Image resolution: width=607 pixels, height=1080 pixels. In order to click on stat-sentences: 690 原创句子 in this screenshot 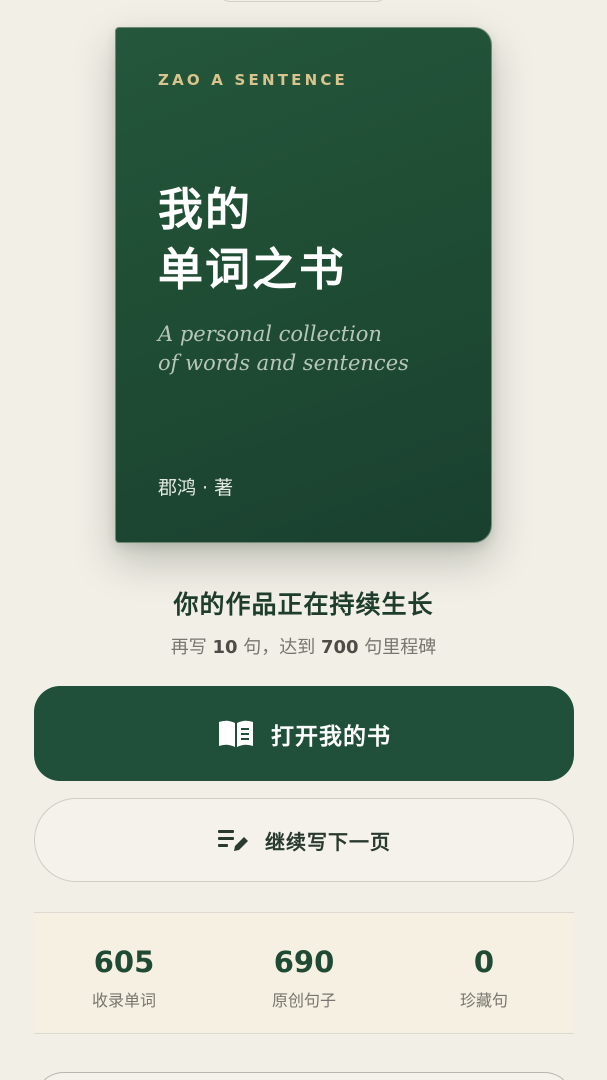, I will do `click(304, 973)`.